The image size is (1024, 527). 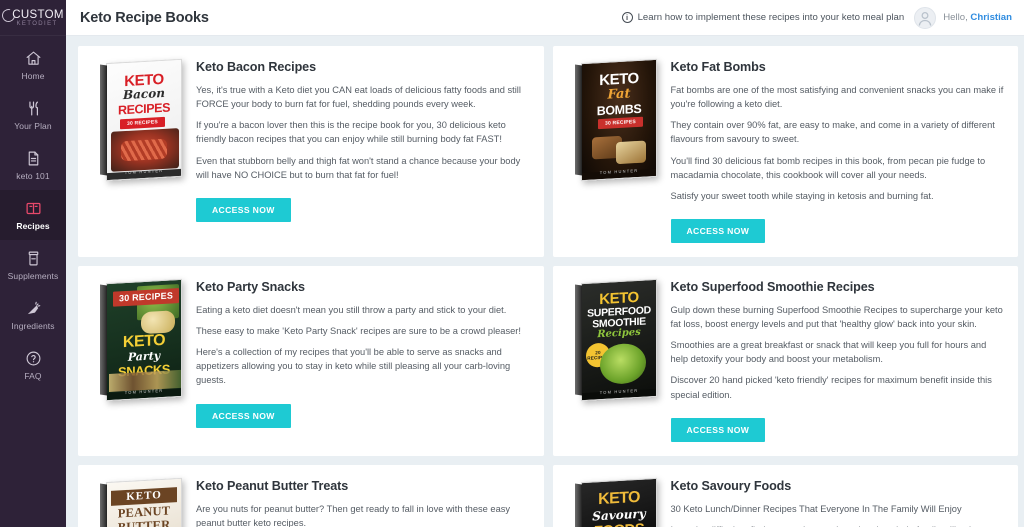 What do you see at coordinates (33, 175) in the screenshot?
I see `sidebar-item-label: keto 101` at bounding box center [33, 175].